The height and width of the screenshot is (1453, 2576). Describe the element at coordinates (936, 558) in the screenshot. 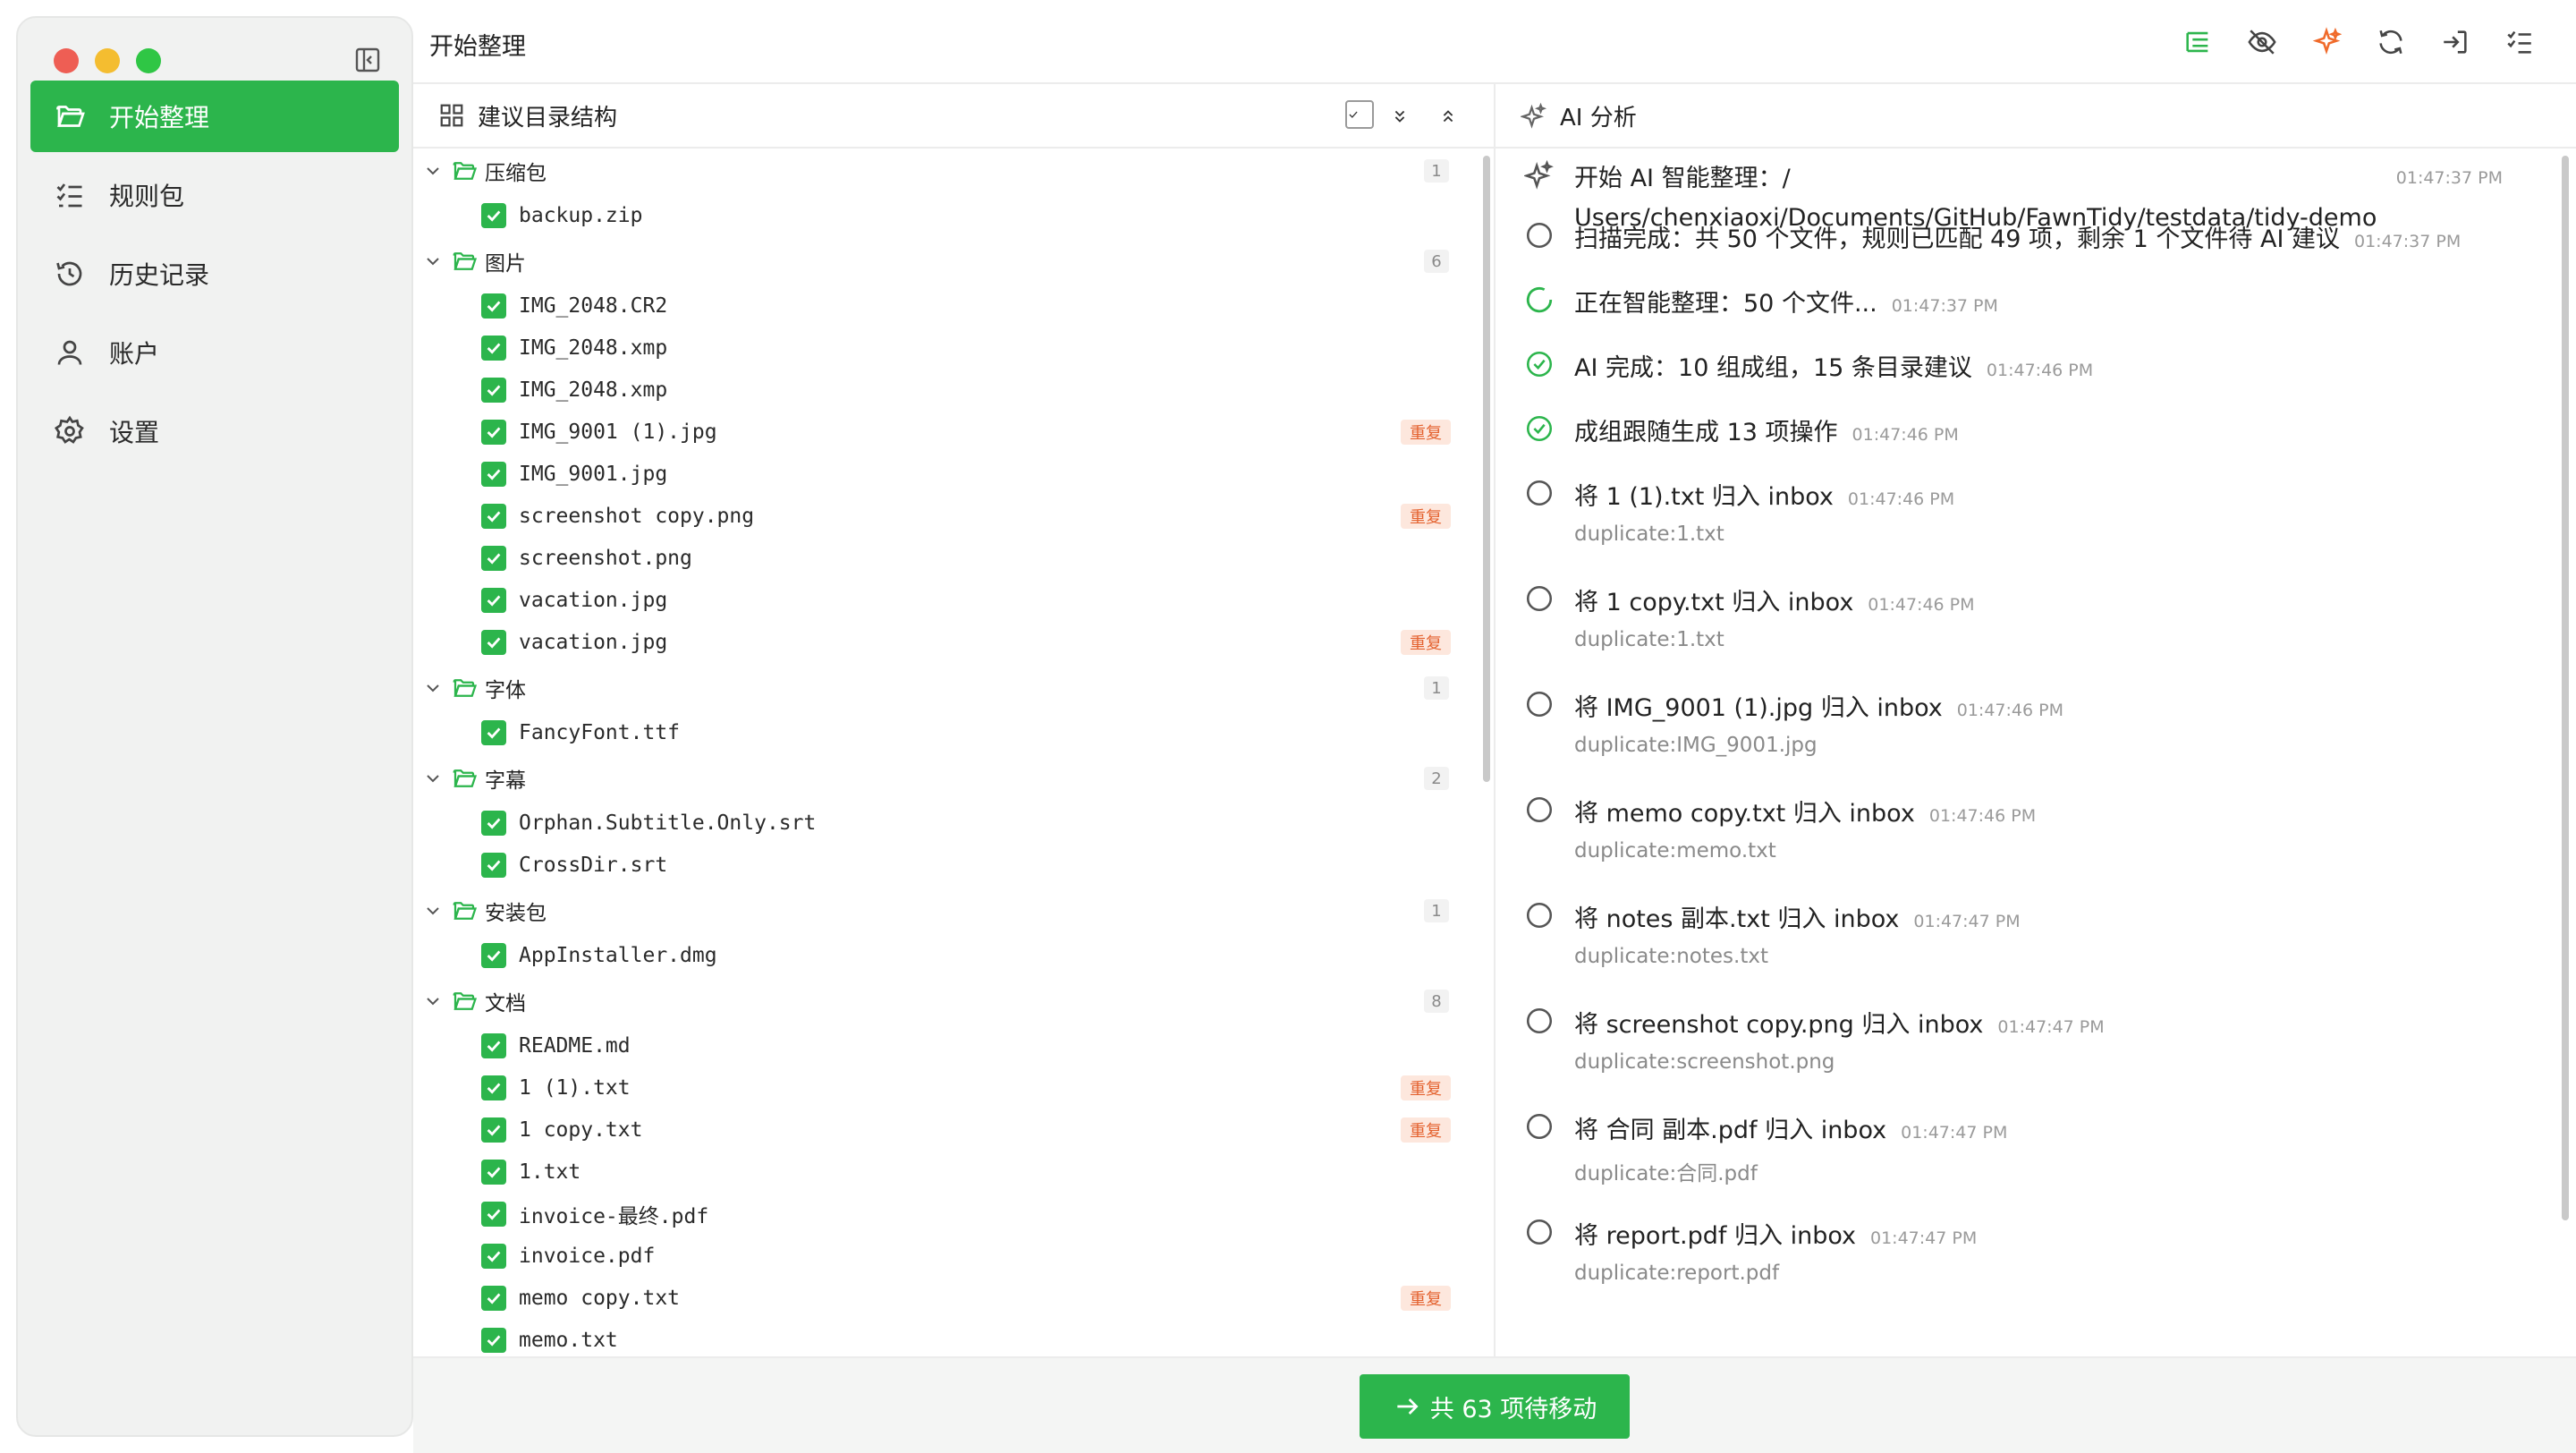

I see `file-row: screenshot.png` at that location.